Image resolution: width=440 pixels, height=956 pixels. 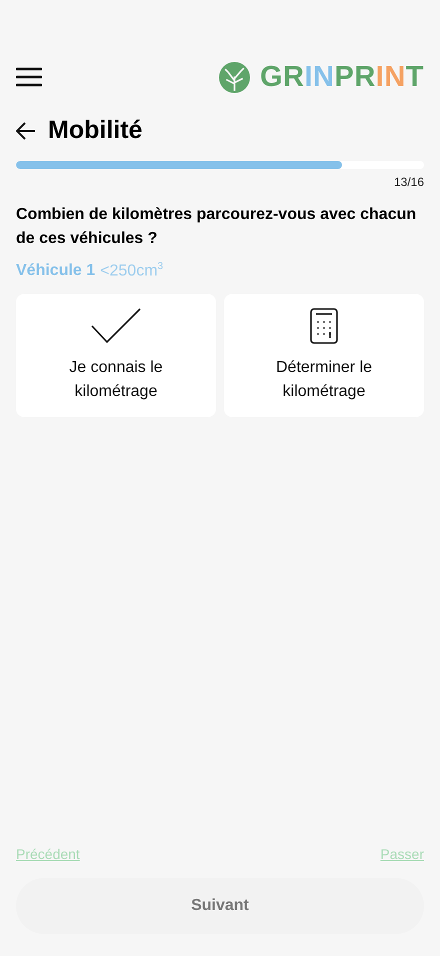 I want to click on logo-text: GRINPRINT, so click(x=342, y=77).